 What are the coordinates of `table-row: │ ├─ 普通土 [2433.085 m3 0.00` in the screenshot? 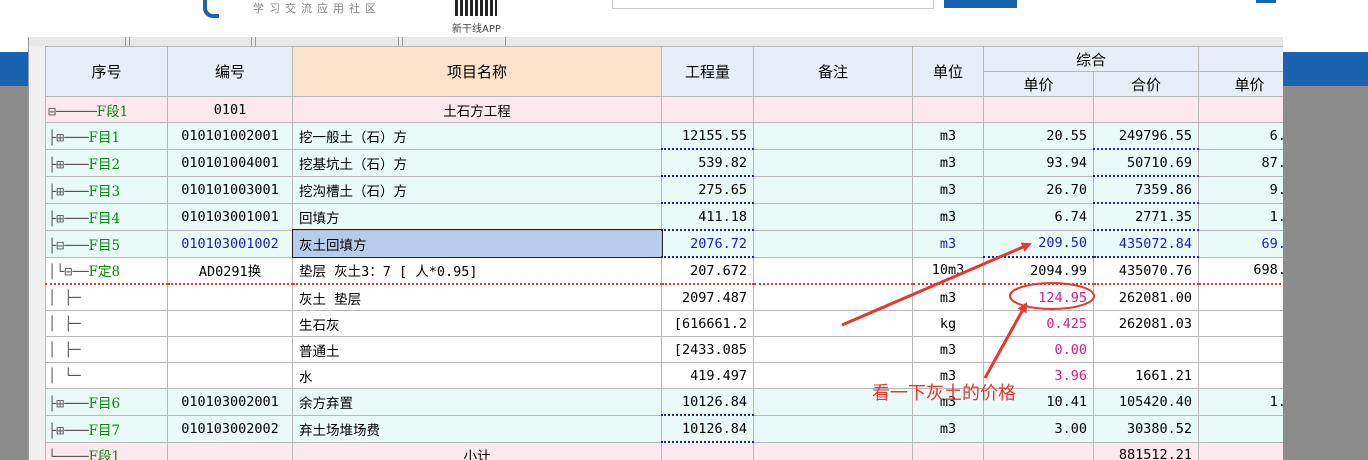 It's located at (664, 349).